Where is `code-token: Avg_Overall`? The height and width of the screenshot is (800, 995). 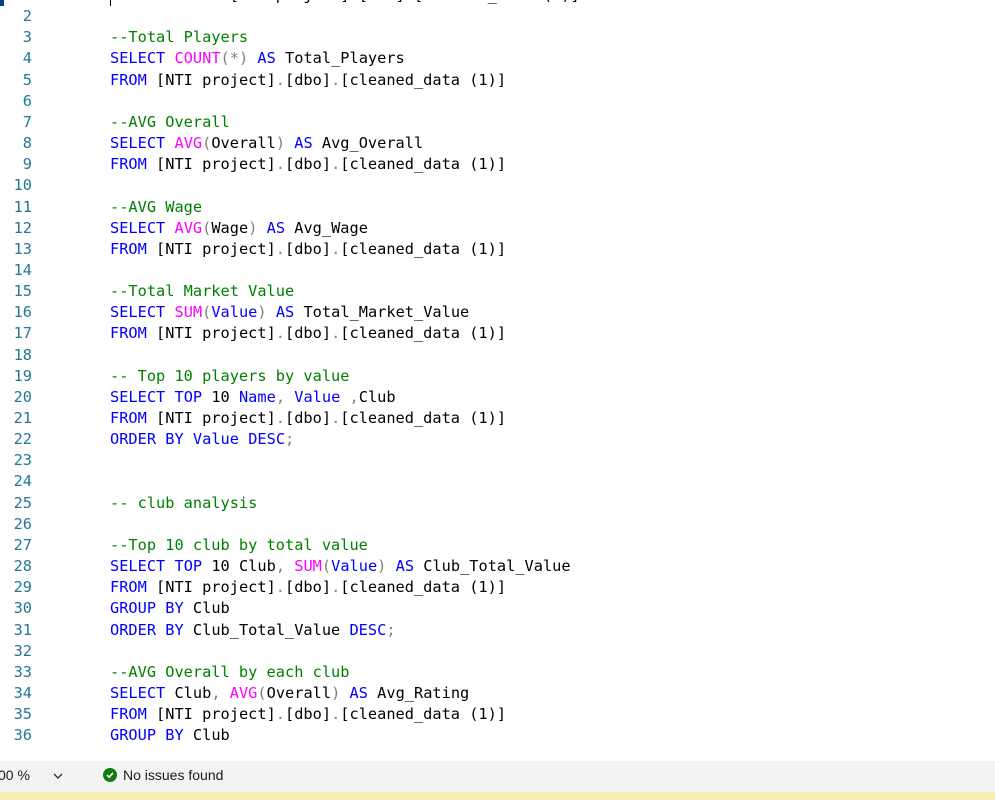 code-token: Avg_Overall is located at coordinates (368, 143).